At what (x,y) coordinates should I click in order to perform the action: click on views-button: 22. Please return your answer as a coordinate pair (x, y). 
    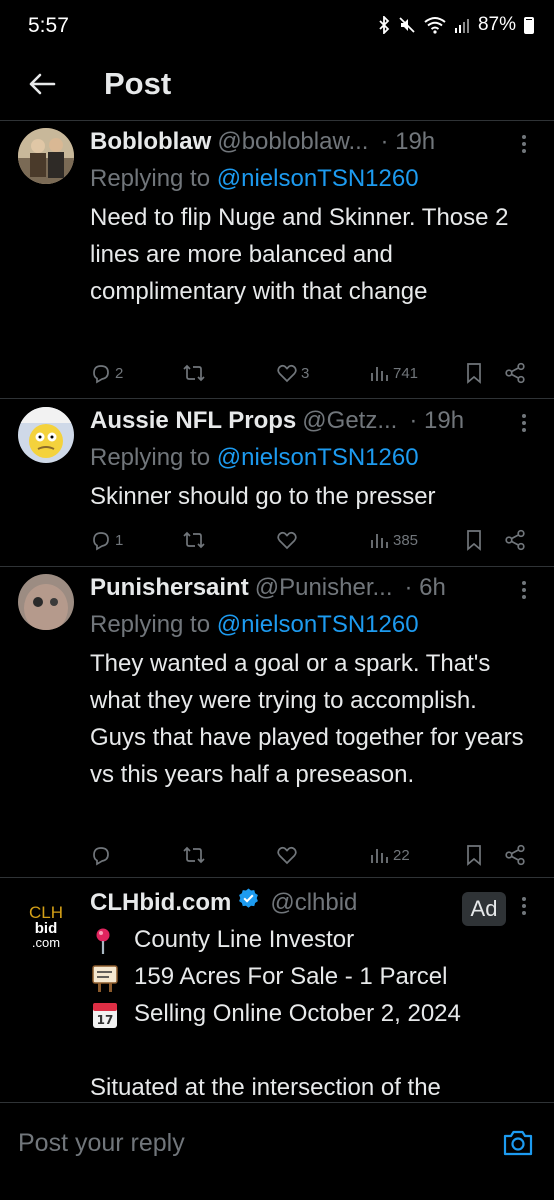
    Looking at the image, I should click on (390, 855).